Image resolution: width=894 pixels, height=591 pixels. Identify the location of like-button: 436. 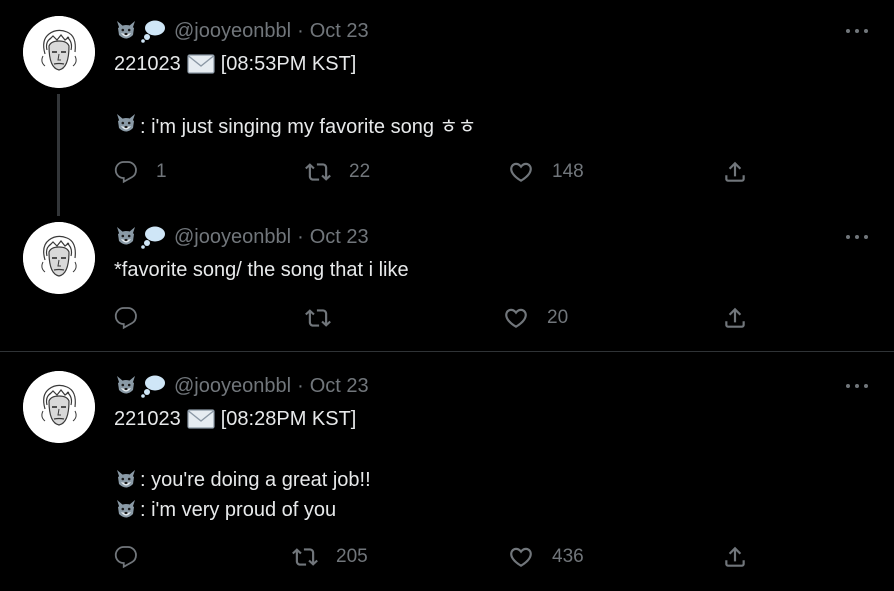
(546, 557).